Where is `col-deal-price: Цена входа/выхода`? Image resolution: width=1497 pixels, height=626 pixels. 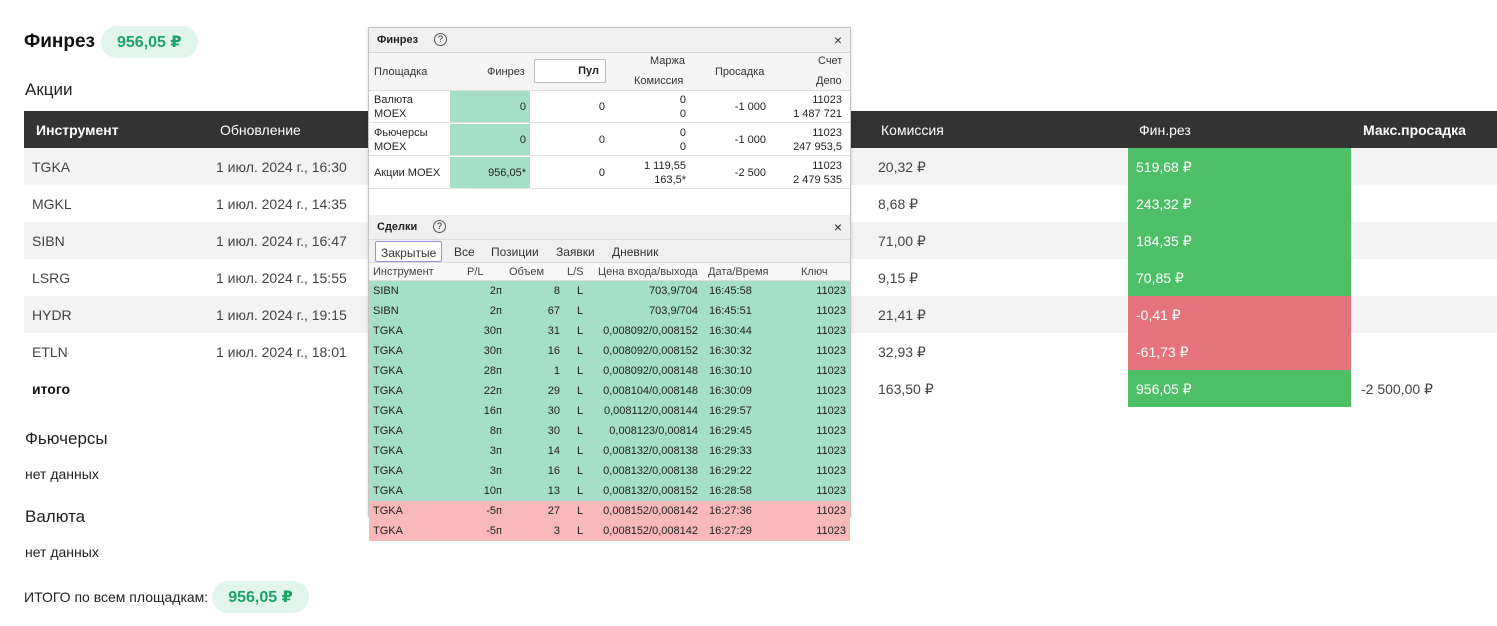 col-deal-price: Цена входа/выхода is located at coordinates (648, 272).